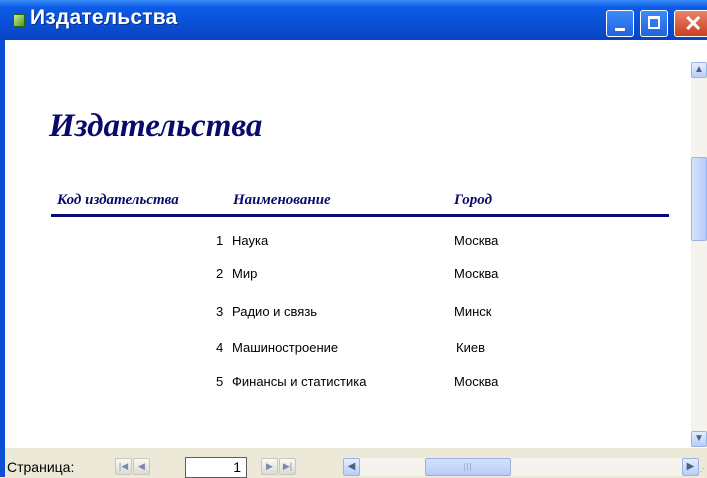  What do you see at coordinates (353, 20) in the screenshot?
I see `title-bar: Издательства ✕` at bounding box center [353, 20].